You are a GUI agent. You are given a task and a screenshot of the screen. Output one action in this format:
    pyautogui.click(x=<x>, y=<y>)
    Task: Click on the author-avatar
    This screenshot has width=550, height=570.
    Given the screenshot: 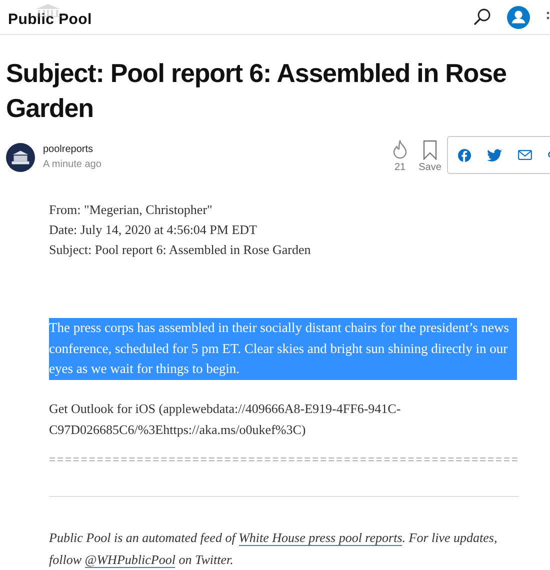 What is the action you would take?
    pyautogui.click(x=20, y=157)
    